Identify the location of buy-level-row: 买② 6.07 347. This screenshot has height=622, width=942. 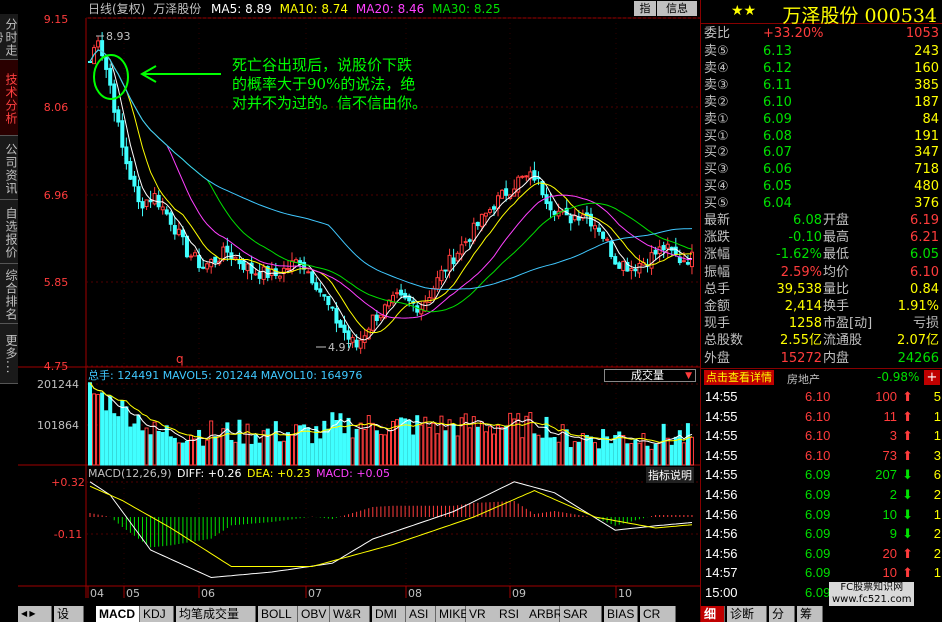
(821, 152).